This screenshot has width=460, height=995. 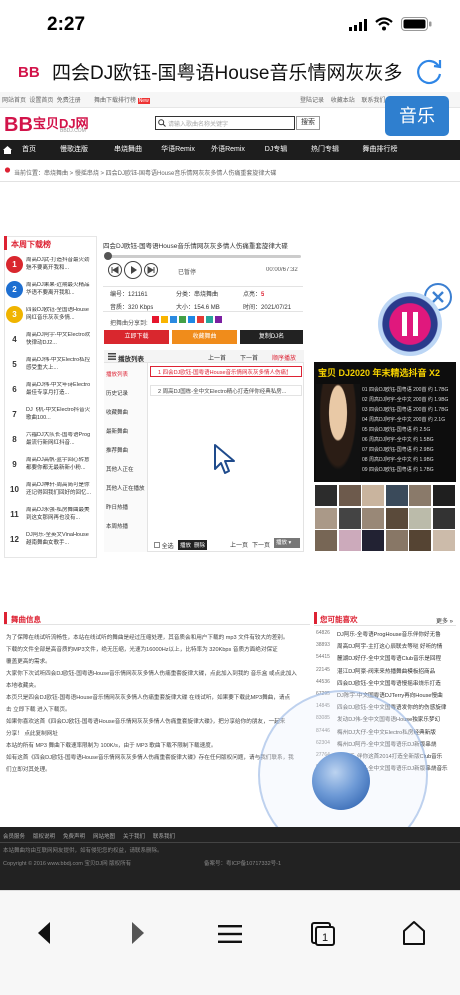 What do you see at coordinates (74, 836) in the screenshot?
I see `footer-link: 免费声明` at bounding box center [74, 836].